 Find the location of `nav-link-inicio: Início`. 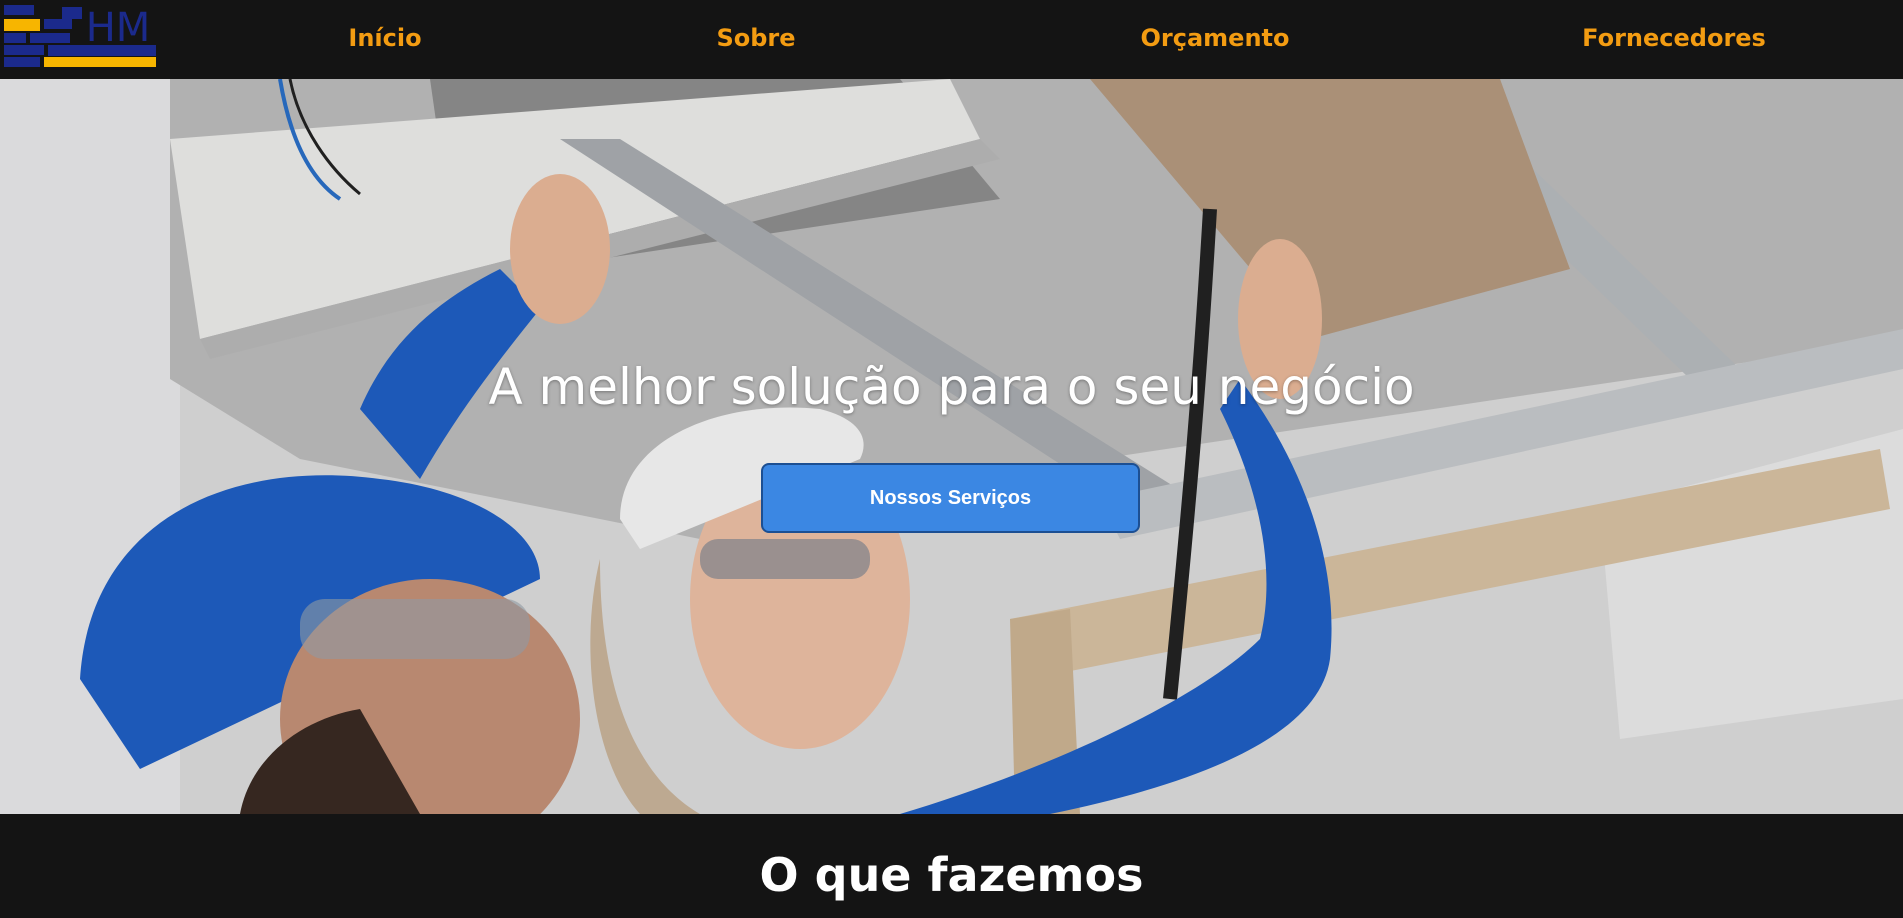

nav-link-inicio: Início is located at coordinates (384, 40).